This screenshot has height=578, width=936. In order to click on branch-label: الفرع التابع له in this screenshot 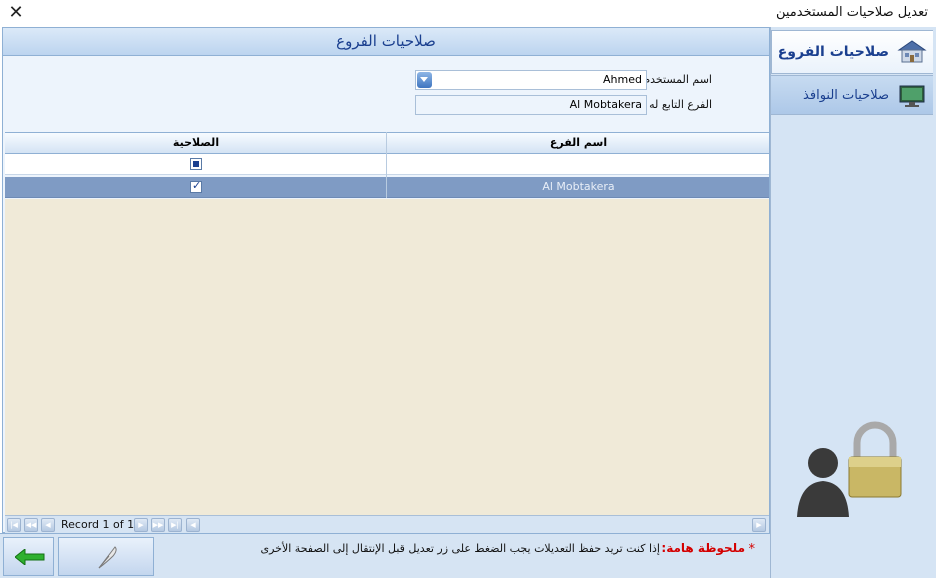, I will do `click(680, 104)`.